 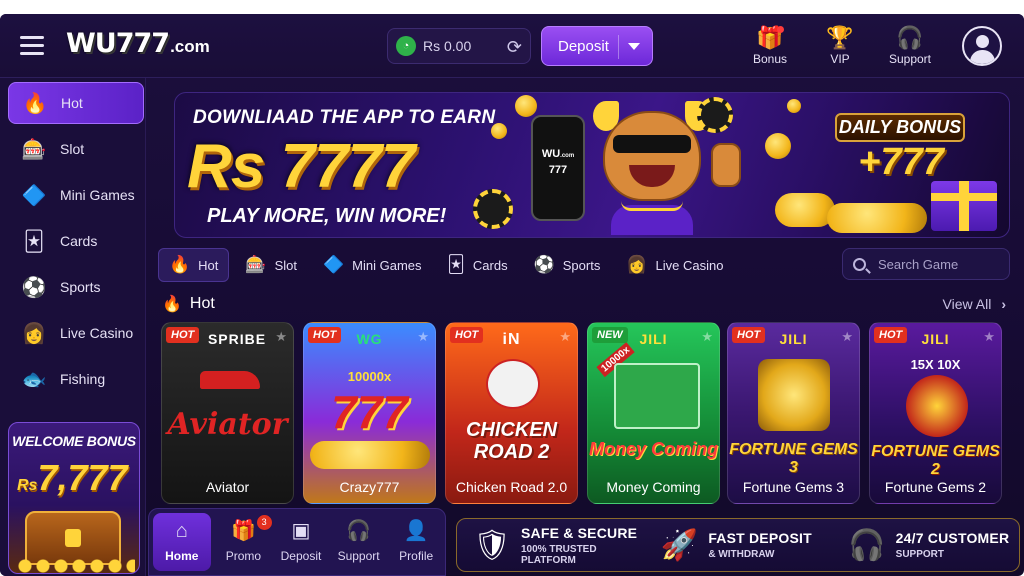 I want to click on game-card-chicken-road: iN CHICKEN ROAD 2 HOT ★ Chicken Road 2.0, so click(x=511, y=413).